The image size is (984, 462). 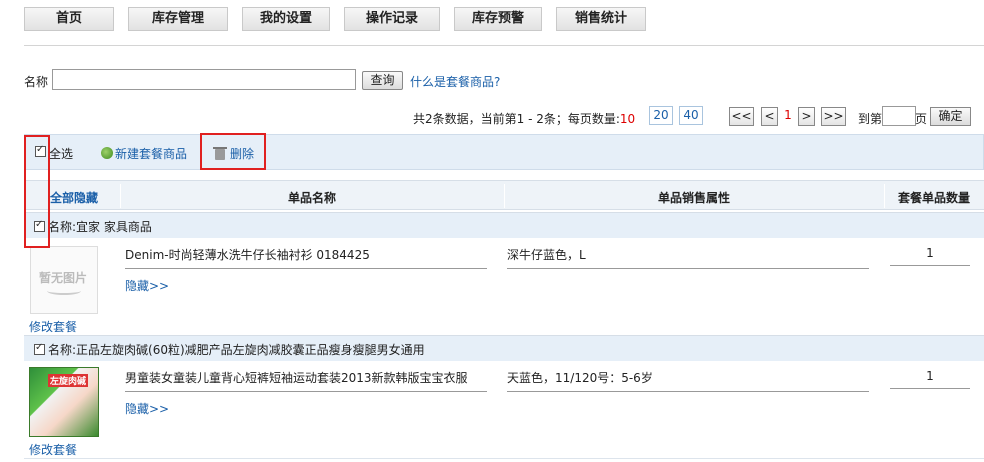 What do you see at coordinates (204, 79) in the screenshot?
I see `search-input` at bounding box center [204, 79].